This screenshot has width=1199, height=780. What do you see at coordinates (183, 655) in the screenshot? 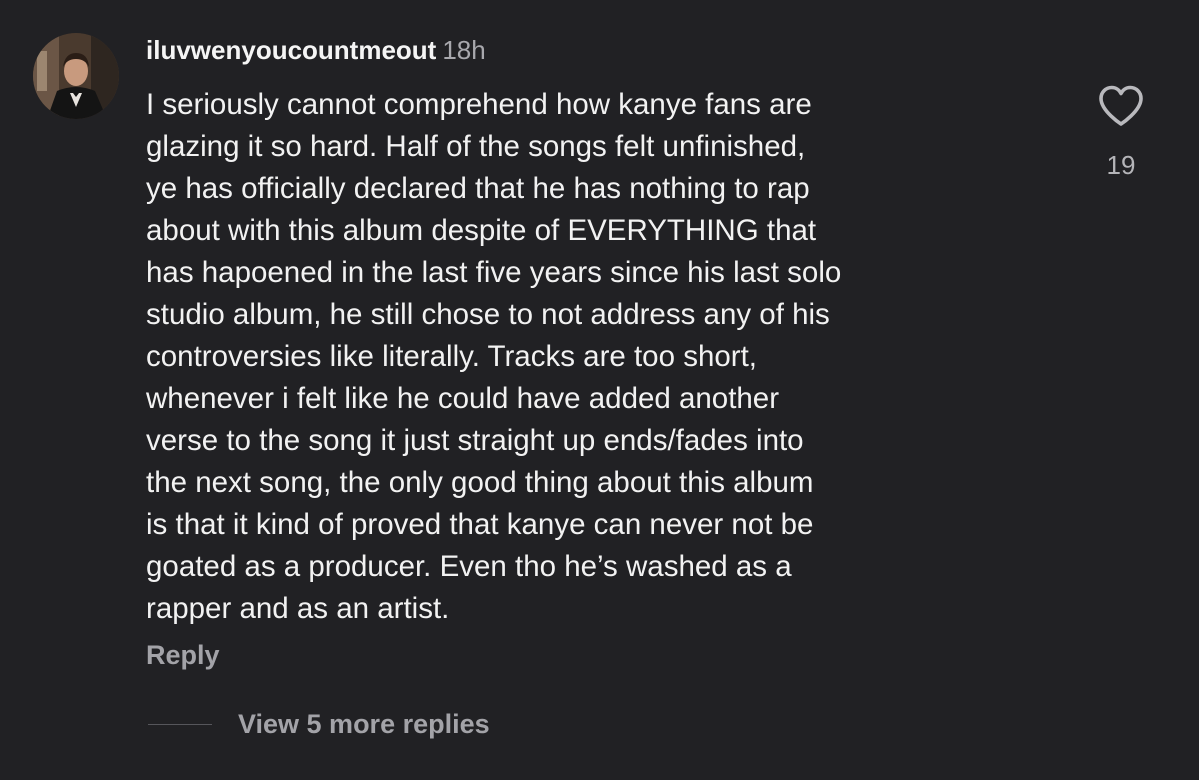
I see `reply-button: Reply` at bounding box center [183, 655].